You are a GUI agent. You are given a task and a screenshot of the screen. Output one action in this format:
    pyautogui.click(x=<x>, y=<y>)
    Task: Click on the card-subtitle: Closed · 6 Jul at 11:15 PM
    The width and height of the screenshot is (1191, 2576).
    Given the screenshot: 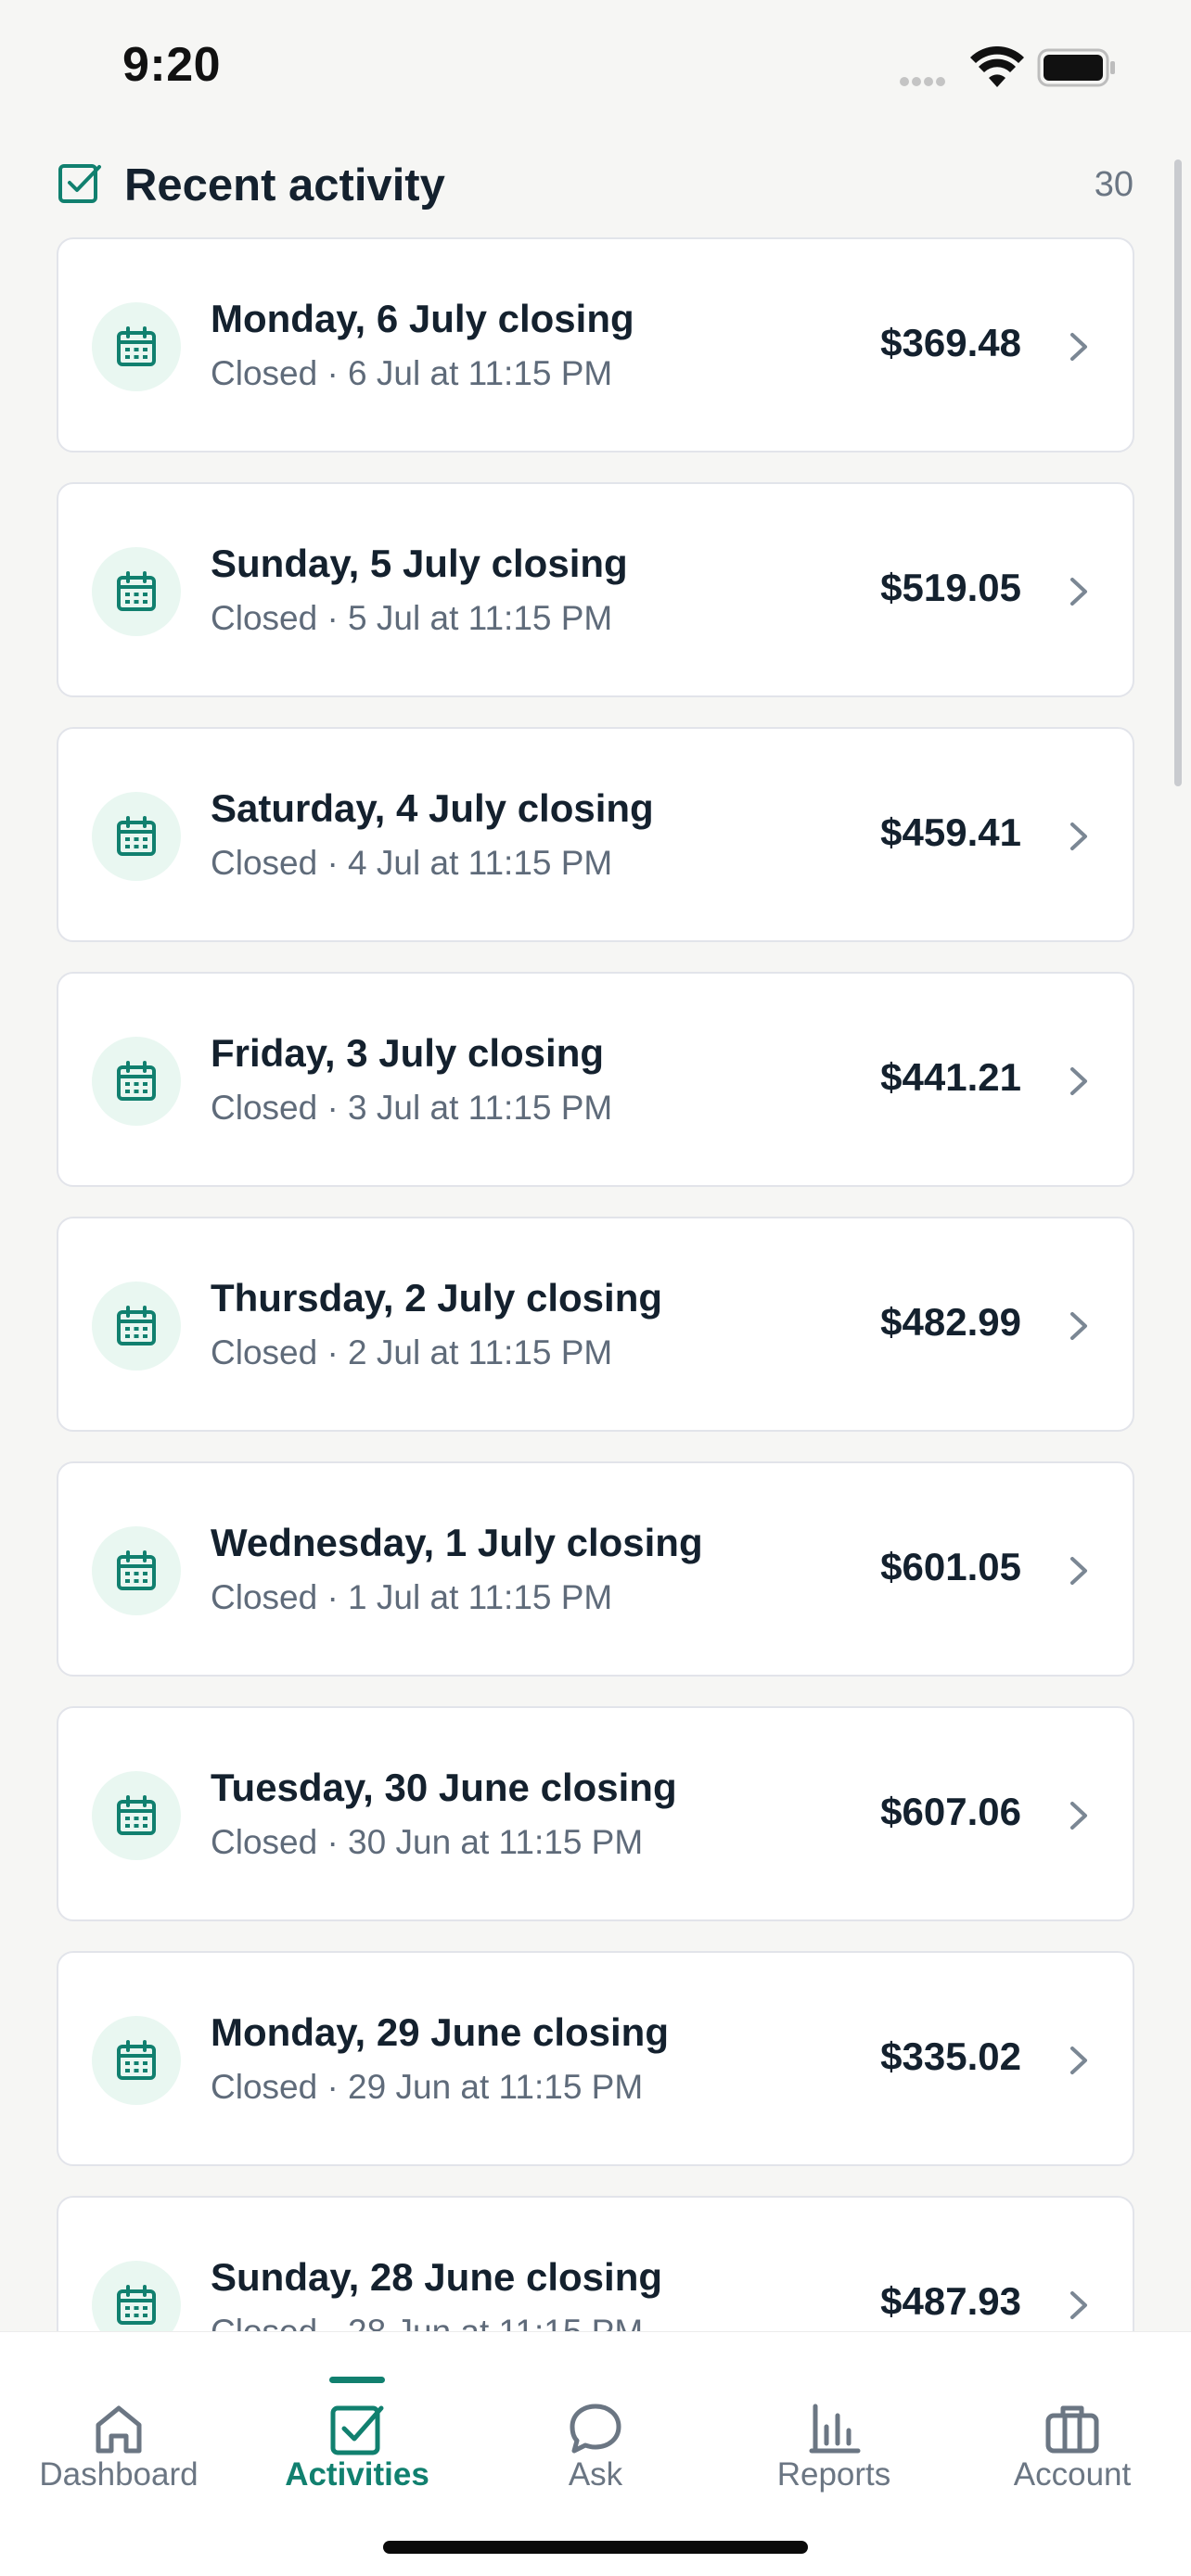 What is the action you would take?
    pyautogui.click(x=412, y=373)
    